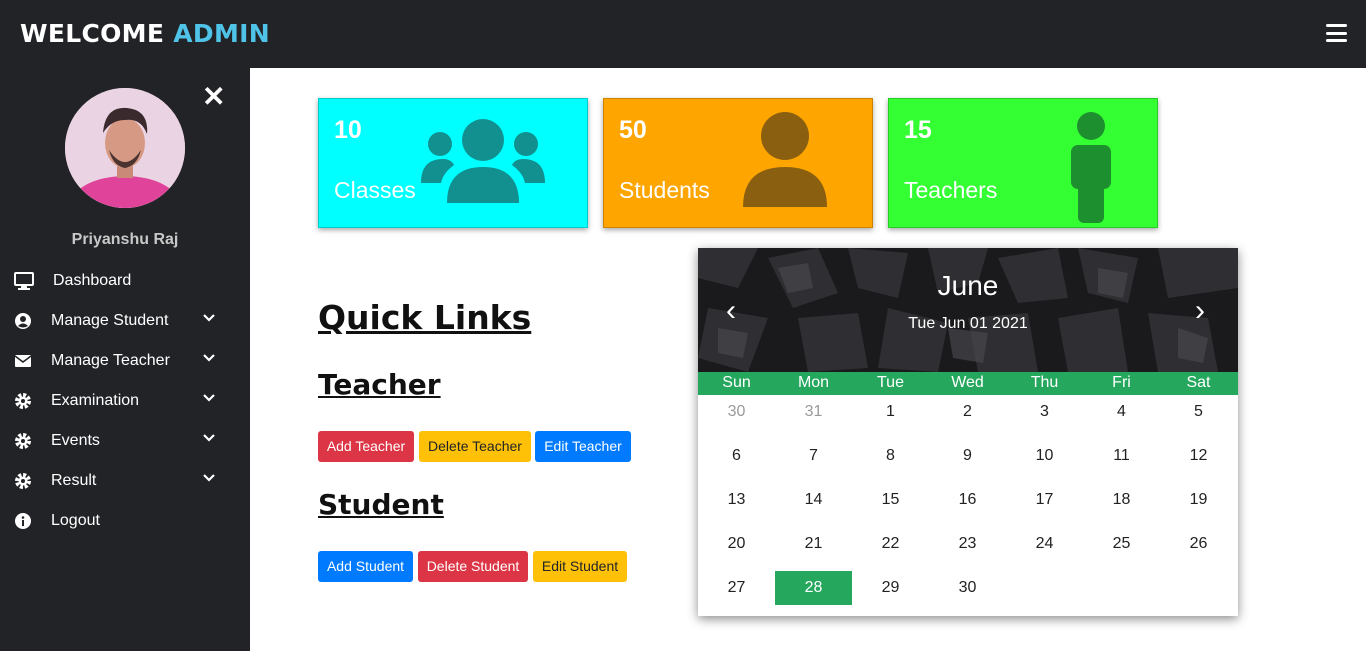 The width and height of the screenshot is (1366, 651). Describe the element at coordinates (1200, 311) in the screenshot. I see `calendar-next-button: ›` at that location.